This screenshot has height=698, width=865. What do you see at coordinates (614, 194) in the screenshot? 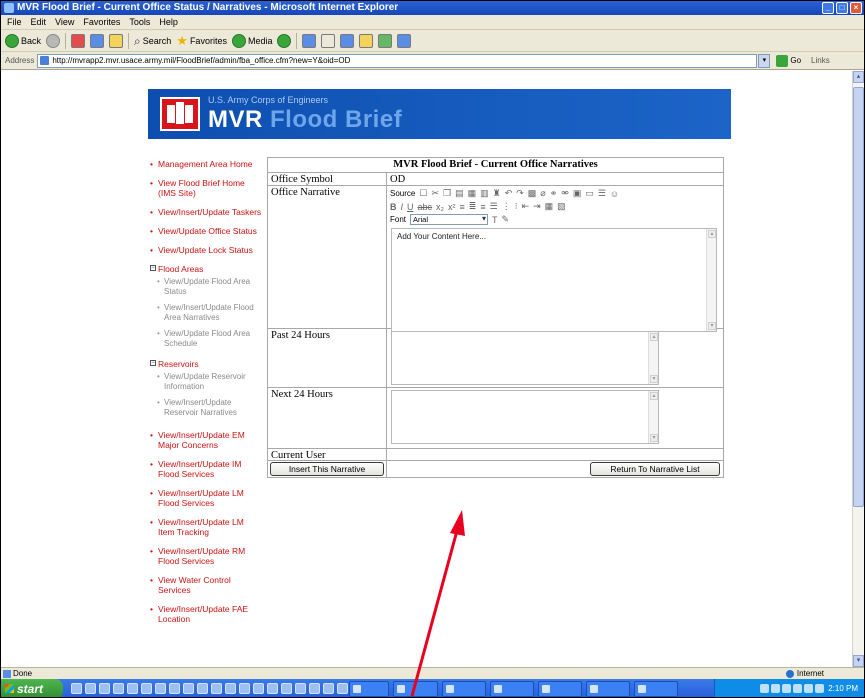
I see `smiley-icon: ☺` at bounding box center [614, 194].